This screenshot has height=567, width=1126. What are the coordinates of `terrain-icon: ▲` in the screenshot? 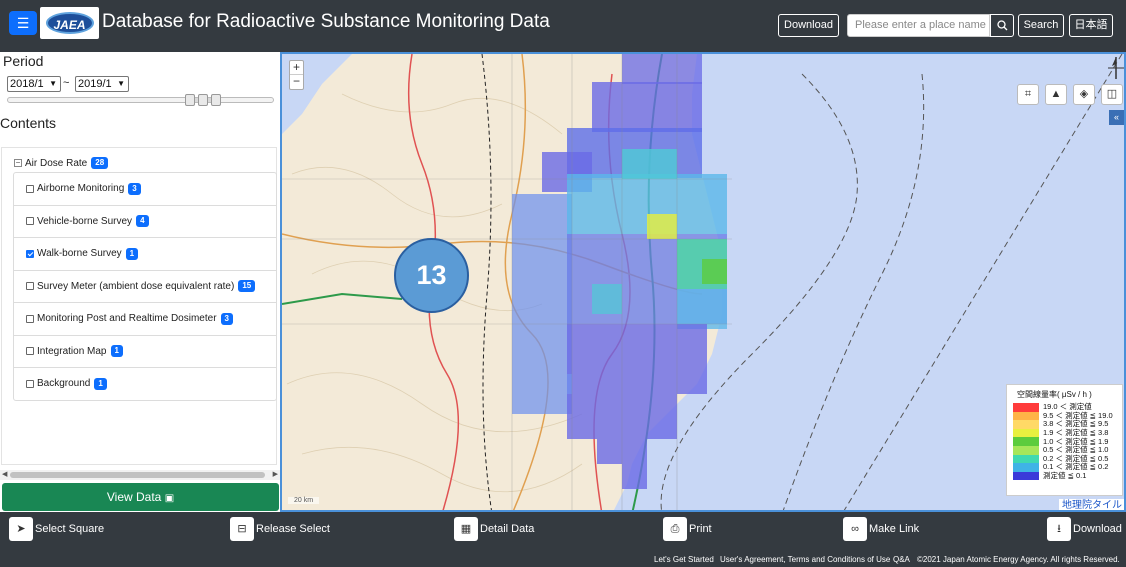 It's located at (1056, 94).